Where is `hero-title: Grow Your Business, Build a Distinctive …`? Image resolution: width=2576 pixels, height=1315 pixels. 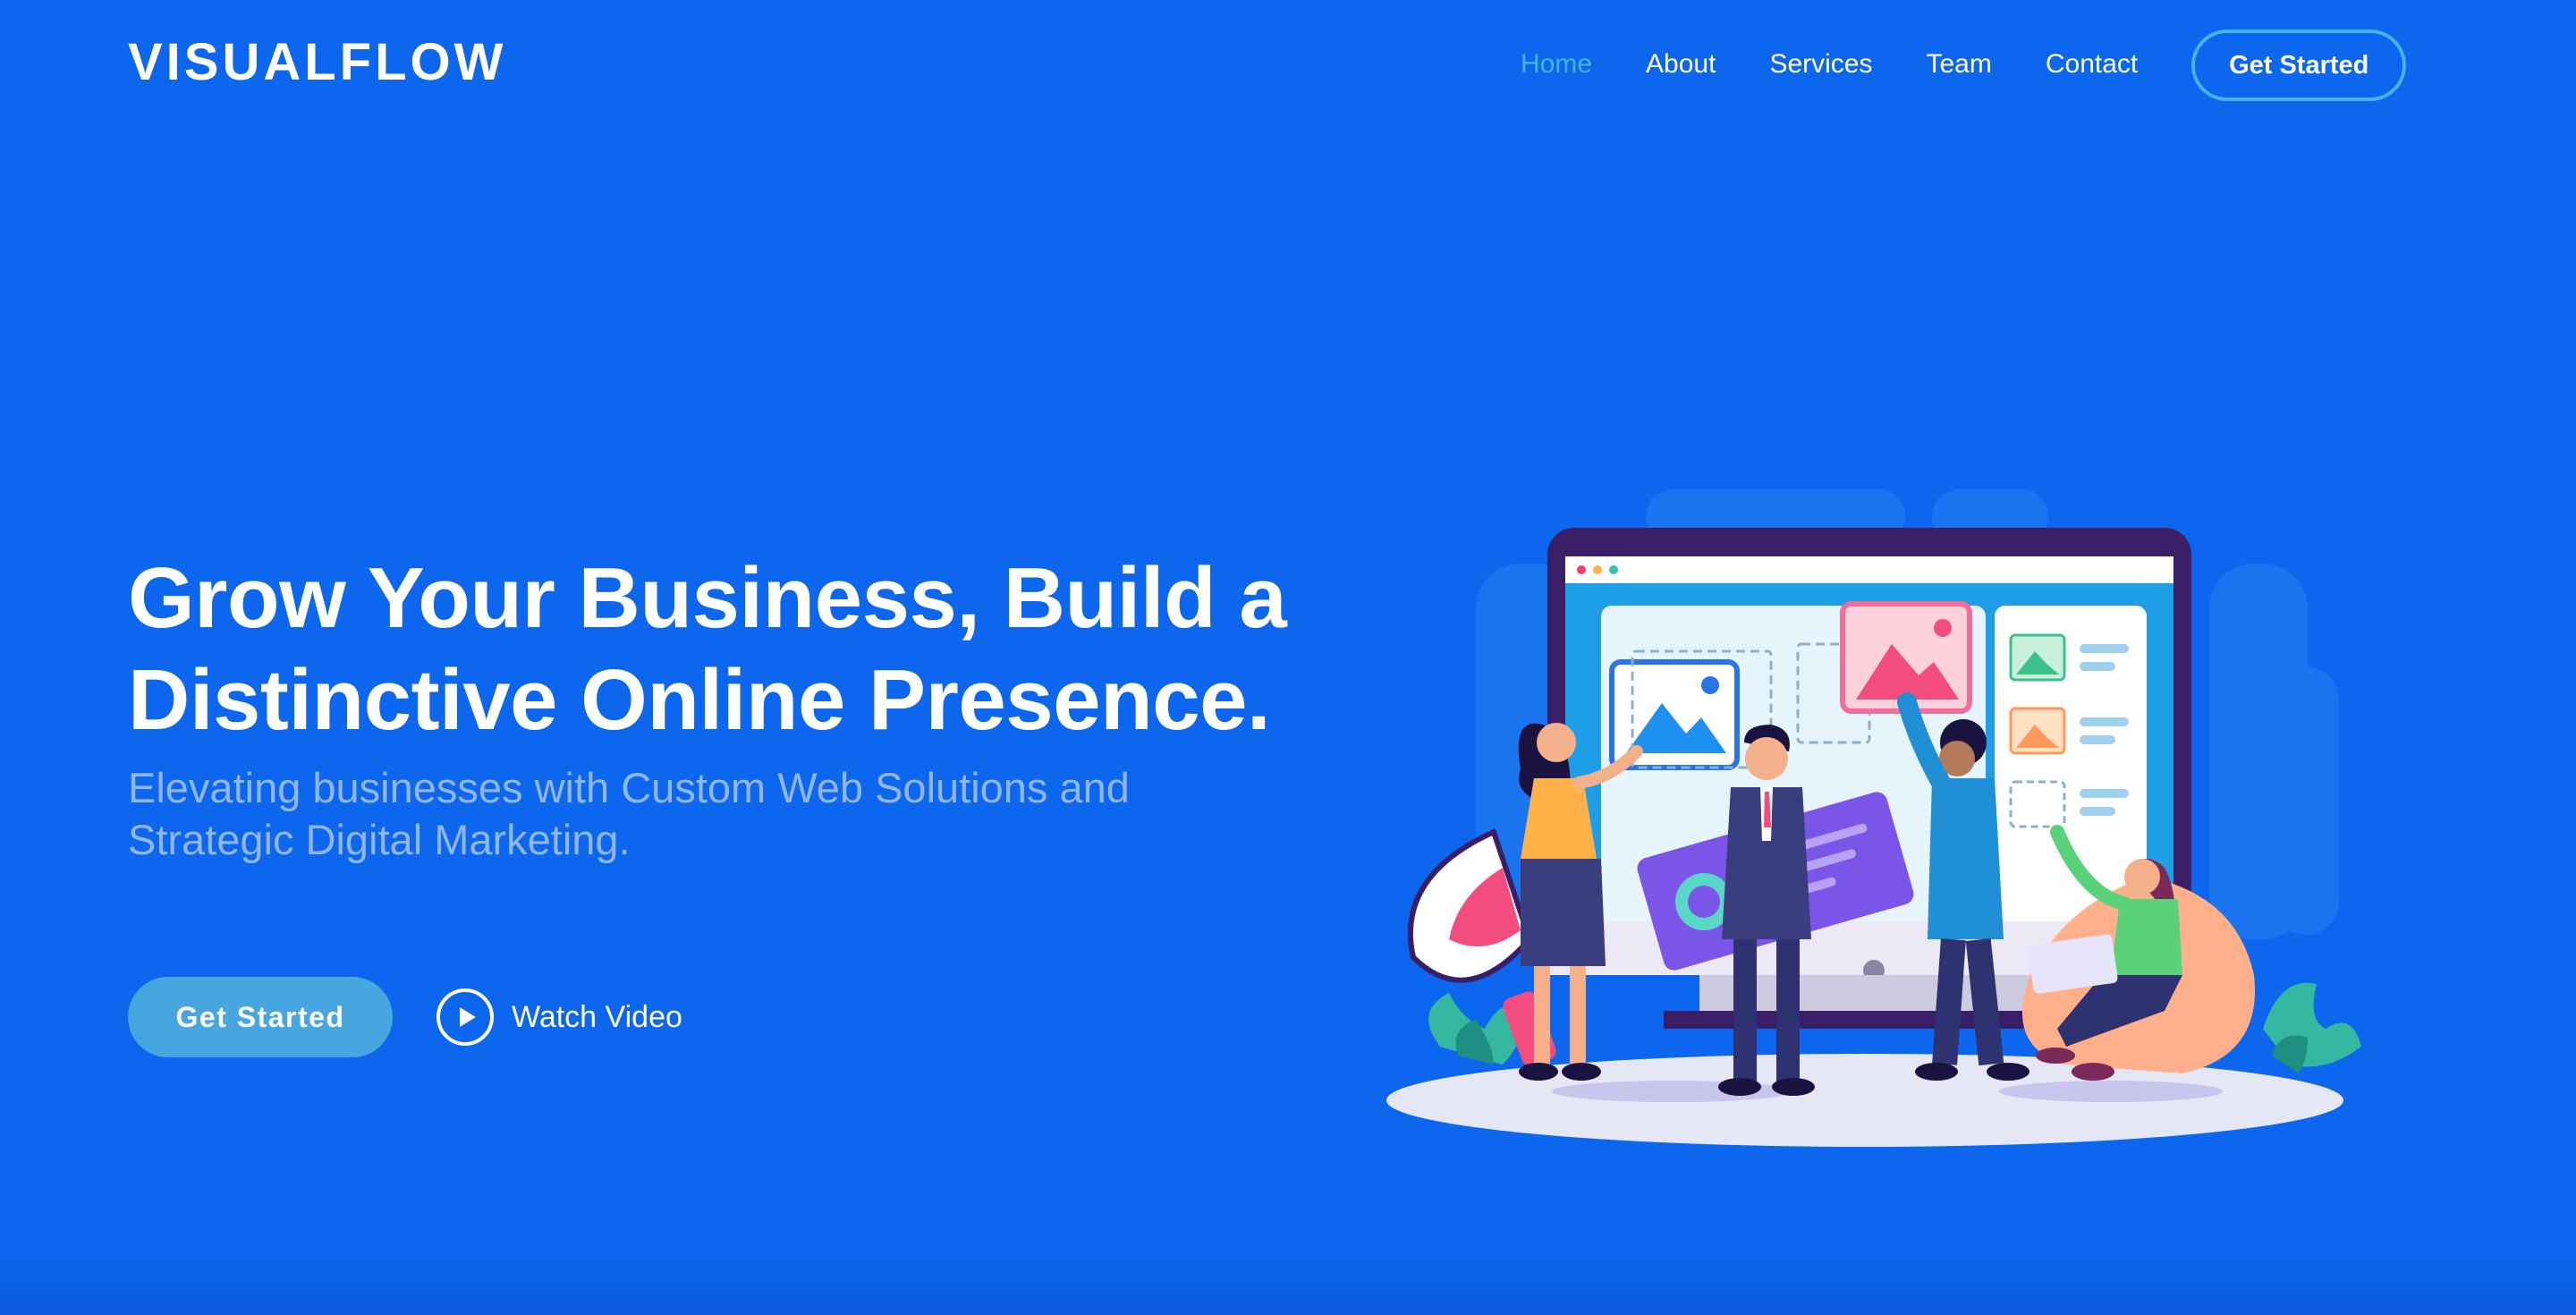 hero-title: Grow Your Business, Build a Distinctive … is located at coordinates (707, 649).